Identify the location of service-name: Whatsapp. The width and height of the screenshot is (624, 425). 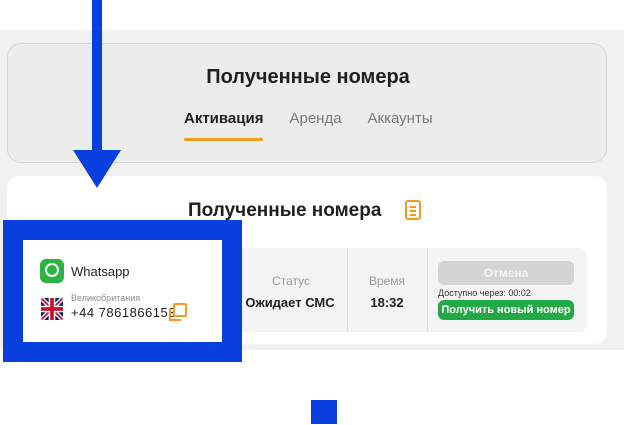
(100, 271).